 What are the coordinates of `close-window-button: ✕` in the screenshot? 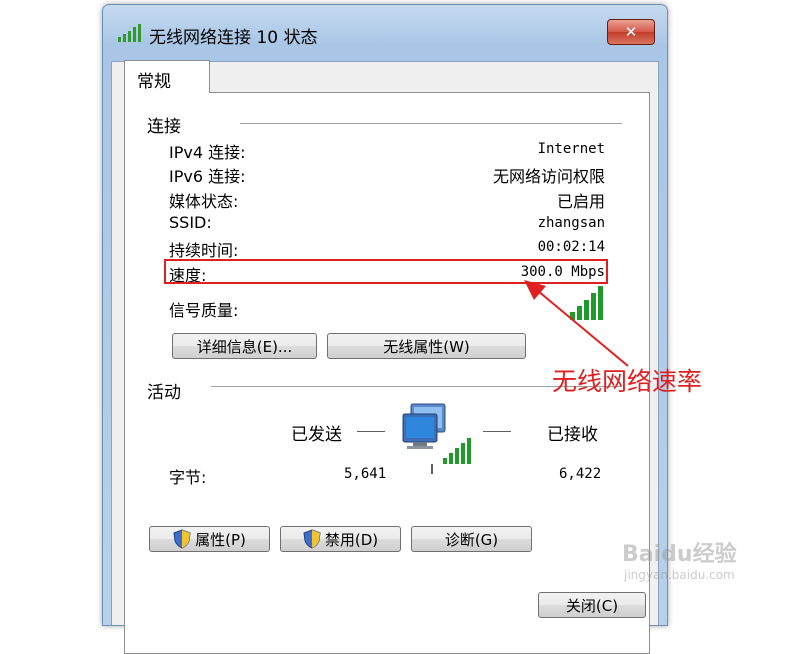 It's located at (631, 32).